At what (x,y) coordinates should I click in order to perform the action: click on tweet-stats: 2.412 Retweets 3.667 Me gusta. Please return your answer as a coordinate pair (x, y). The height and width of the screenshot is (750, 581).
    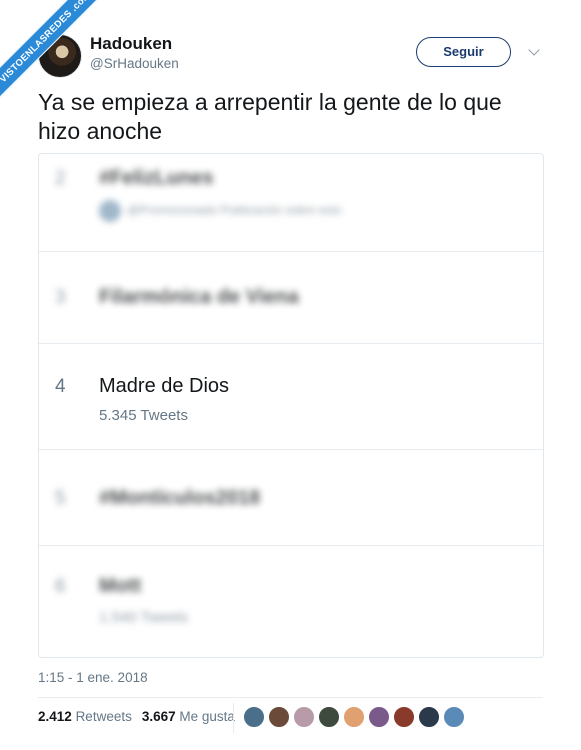
    Looking at the image, I should click on (136, 716).